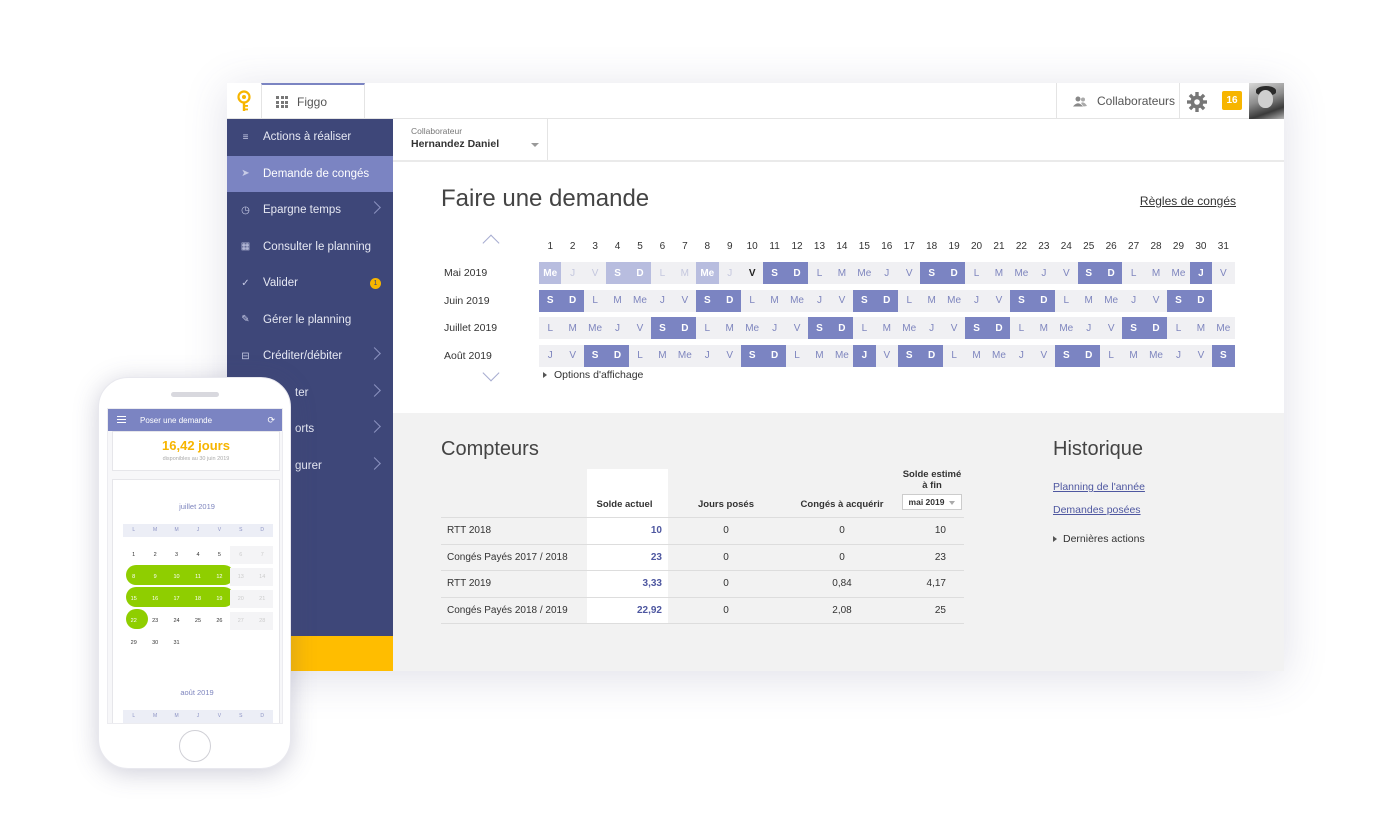 The width and height of the screenshot is (1395, 833). Describe the element at coordinates (1099, 539) in the screenshot. I see `last-actions-toggle: Dernières actions` at that location.